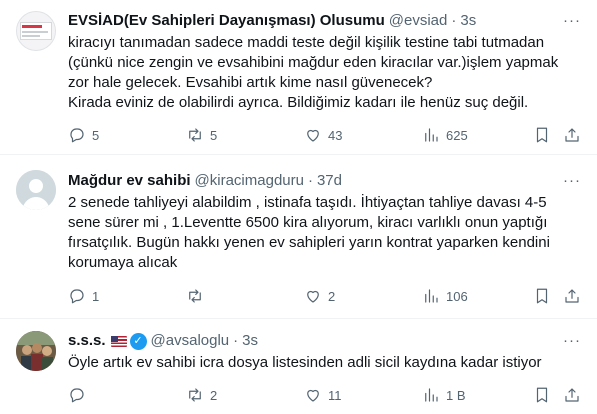 The image size is (597, 414). Describe the element at coordinates (445, 135) in the screenshot. I see `views-button: 625` at that location.